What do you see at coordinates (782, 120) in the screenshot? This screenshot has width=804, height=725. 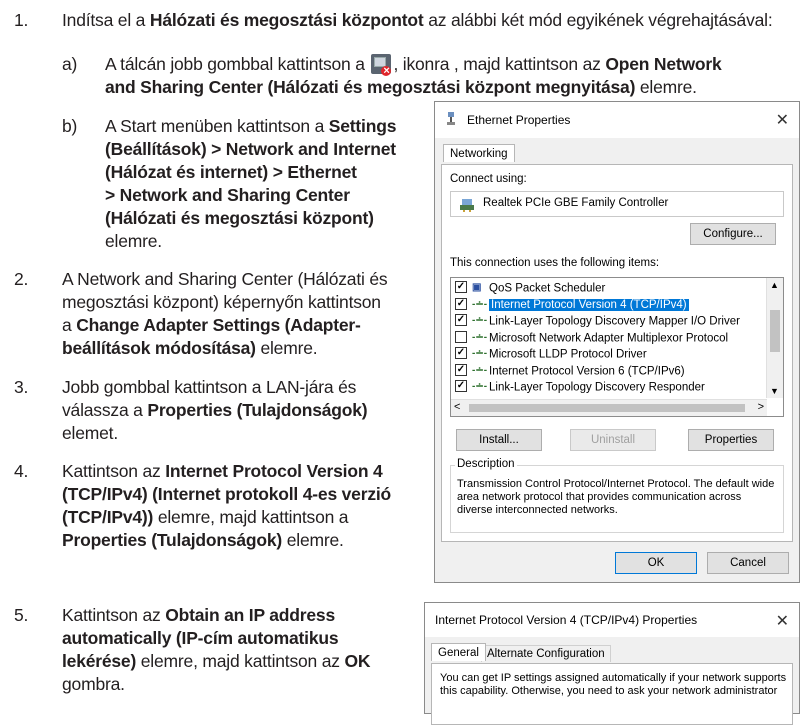 I see `close-icon: ✕` at bounding box center [782, 120].